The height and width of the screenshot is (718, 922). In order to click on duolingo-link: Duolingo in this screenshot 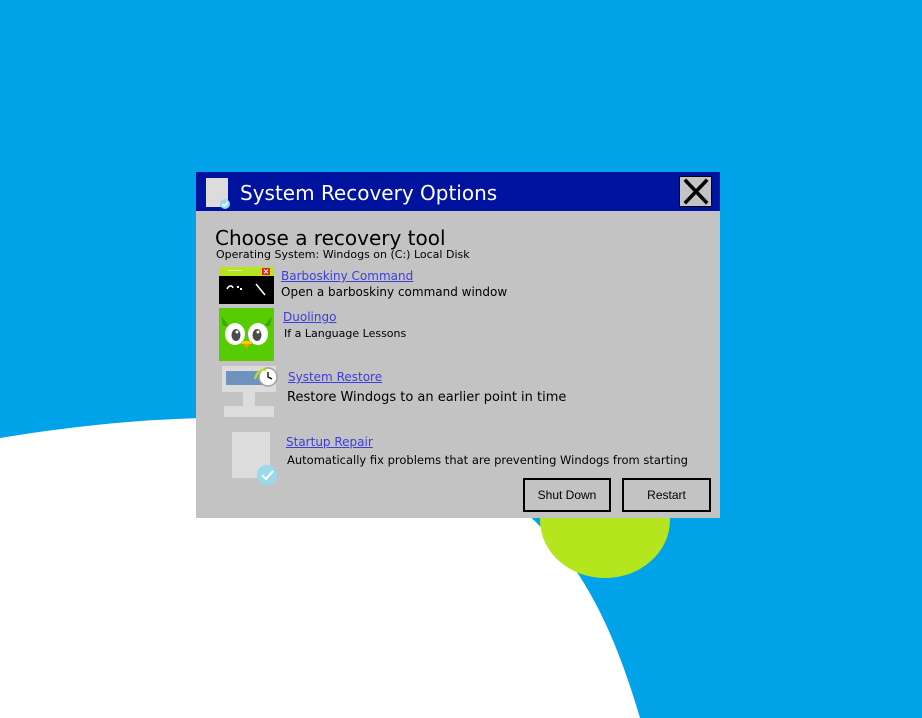, I will do `click(309, 317)`.